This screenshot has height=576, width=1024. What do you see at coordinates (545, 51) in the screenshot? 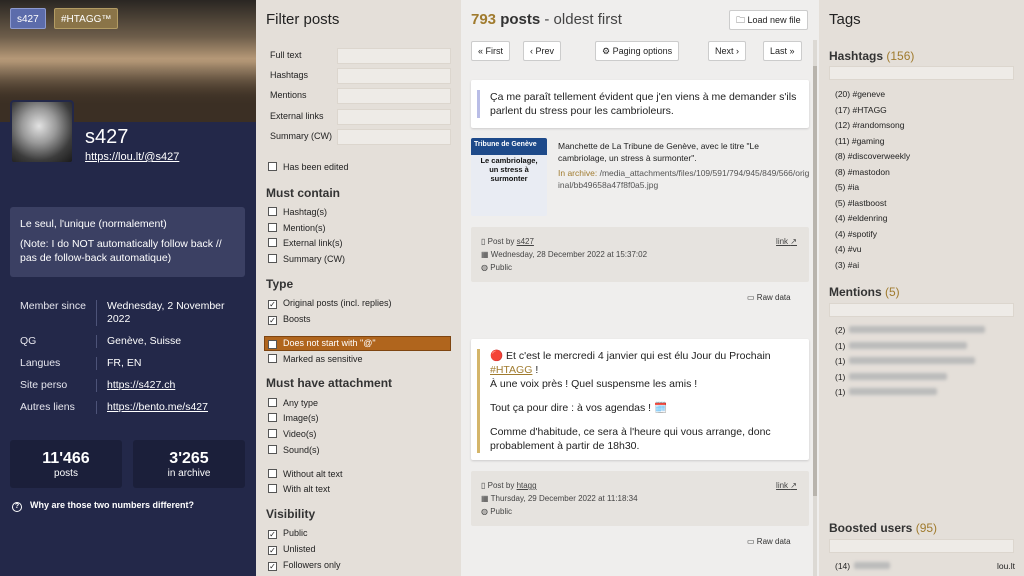
I see `prev-label: Prev` at bounding box center [545, 51].